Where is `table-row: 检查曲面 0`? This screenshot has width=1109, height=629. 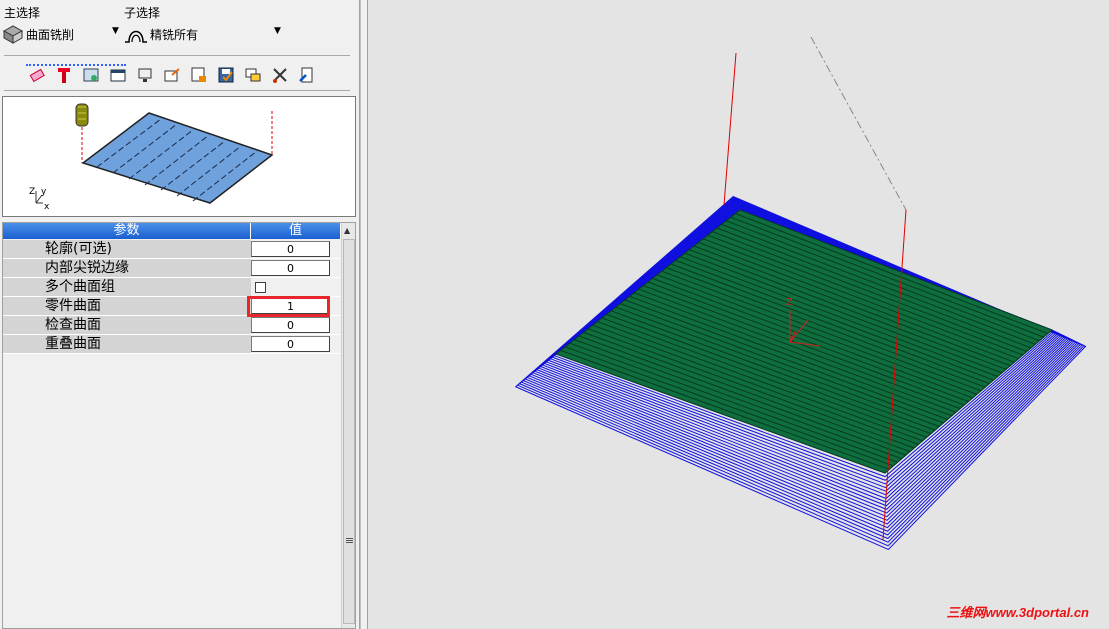
table-row: 检查曲面 0 is located at coordinates (172, 325).